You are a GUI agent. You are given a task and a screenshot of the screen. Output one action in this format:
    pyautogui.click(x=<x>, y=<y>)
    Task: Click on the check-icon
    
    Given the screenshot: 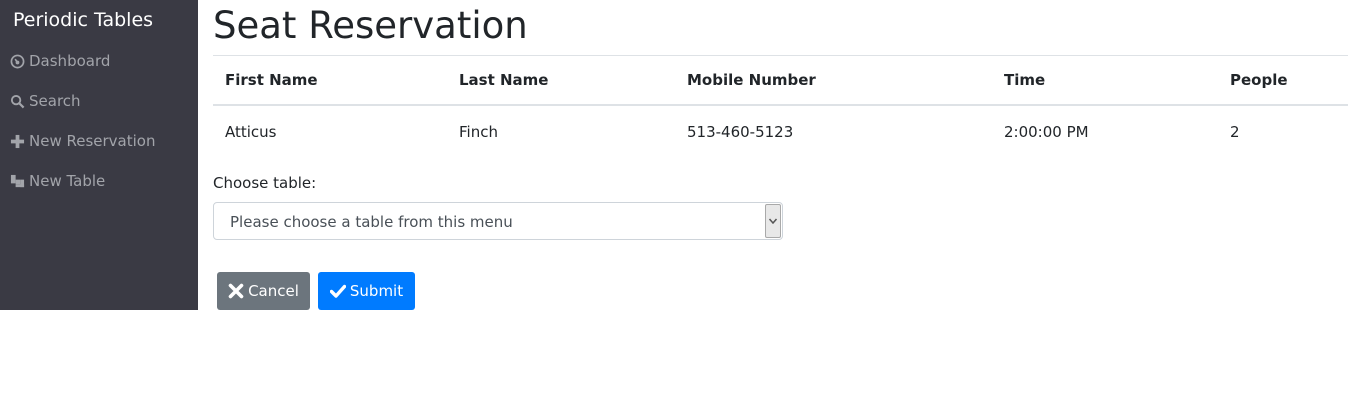 What is the action you would take?
    pyautogui.click(x=337, y=291)
    